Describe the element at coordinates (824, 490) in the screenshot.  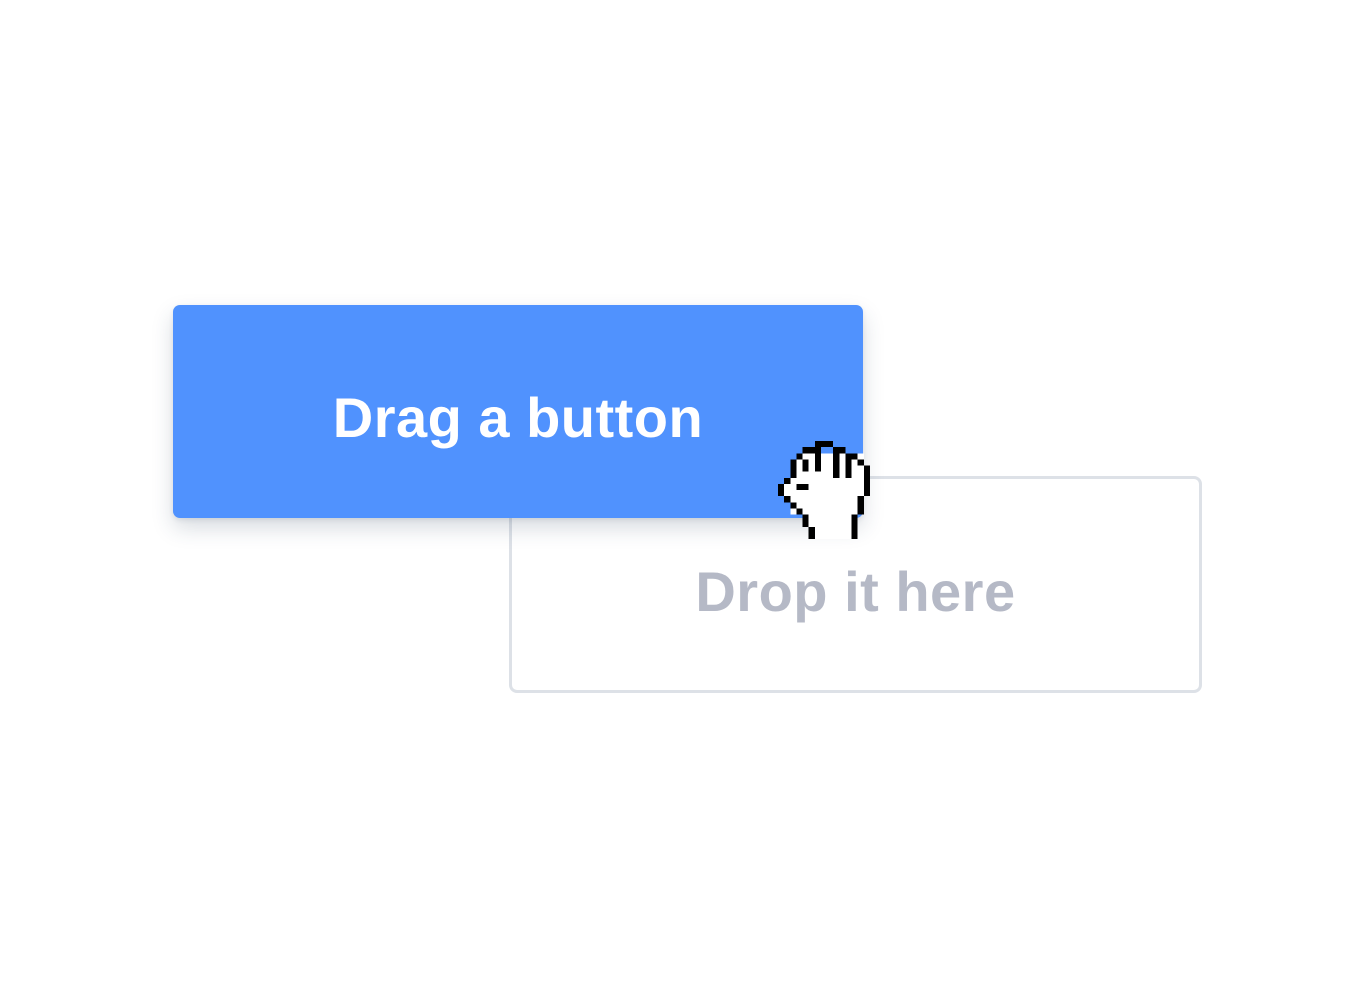
I see `grab-hand-cursor-icon` at that location.